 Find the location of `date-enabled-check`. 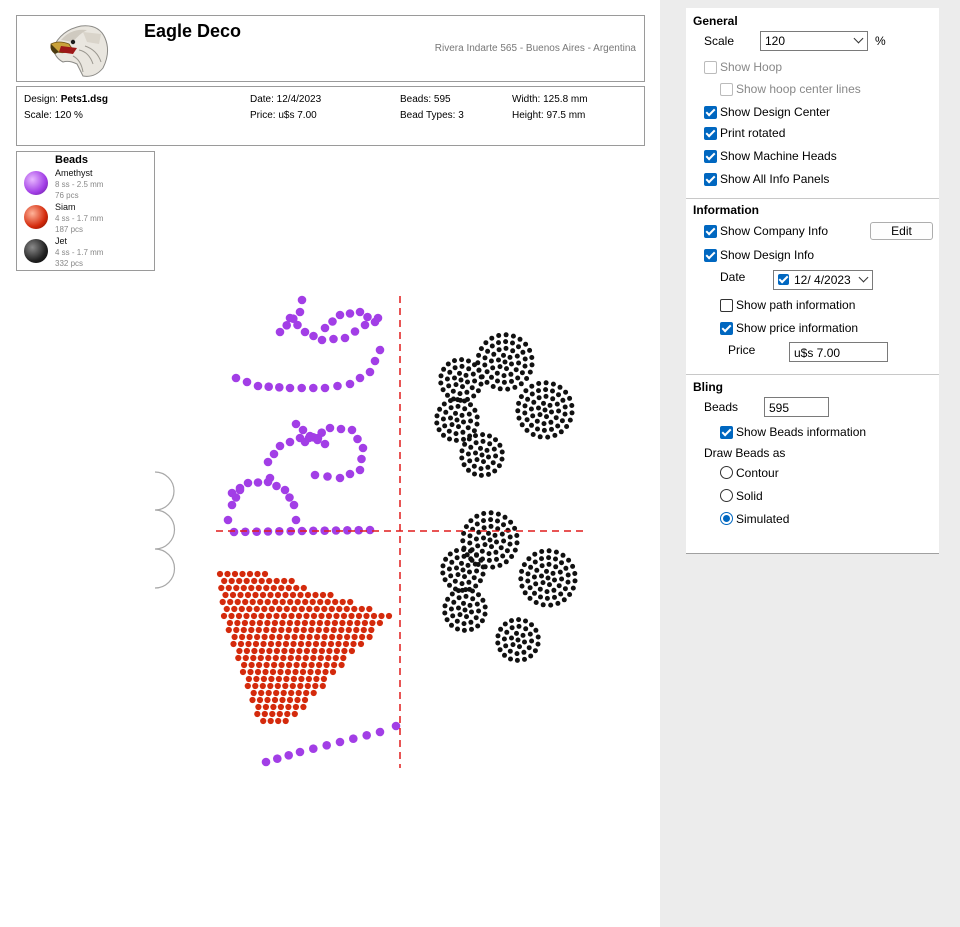

date-enabled-check is located at coordinates (783, 279).